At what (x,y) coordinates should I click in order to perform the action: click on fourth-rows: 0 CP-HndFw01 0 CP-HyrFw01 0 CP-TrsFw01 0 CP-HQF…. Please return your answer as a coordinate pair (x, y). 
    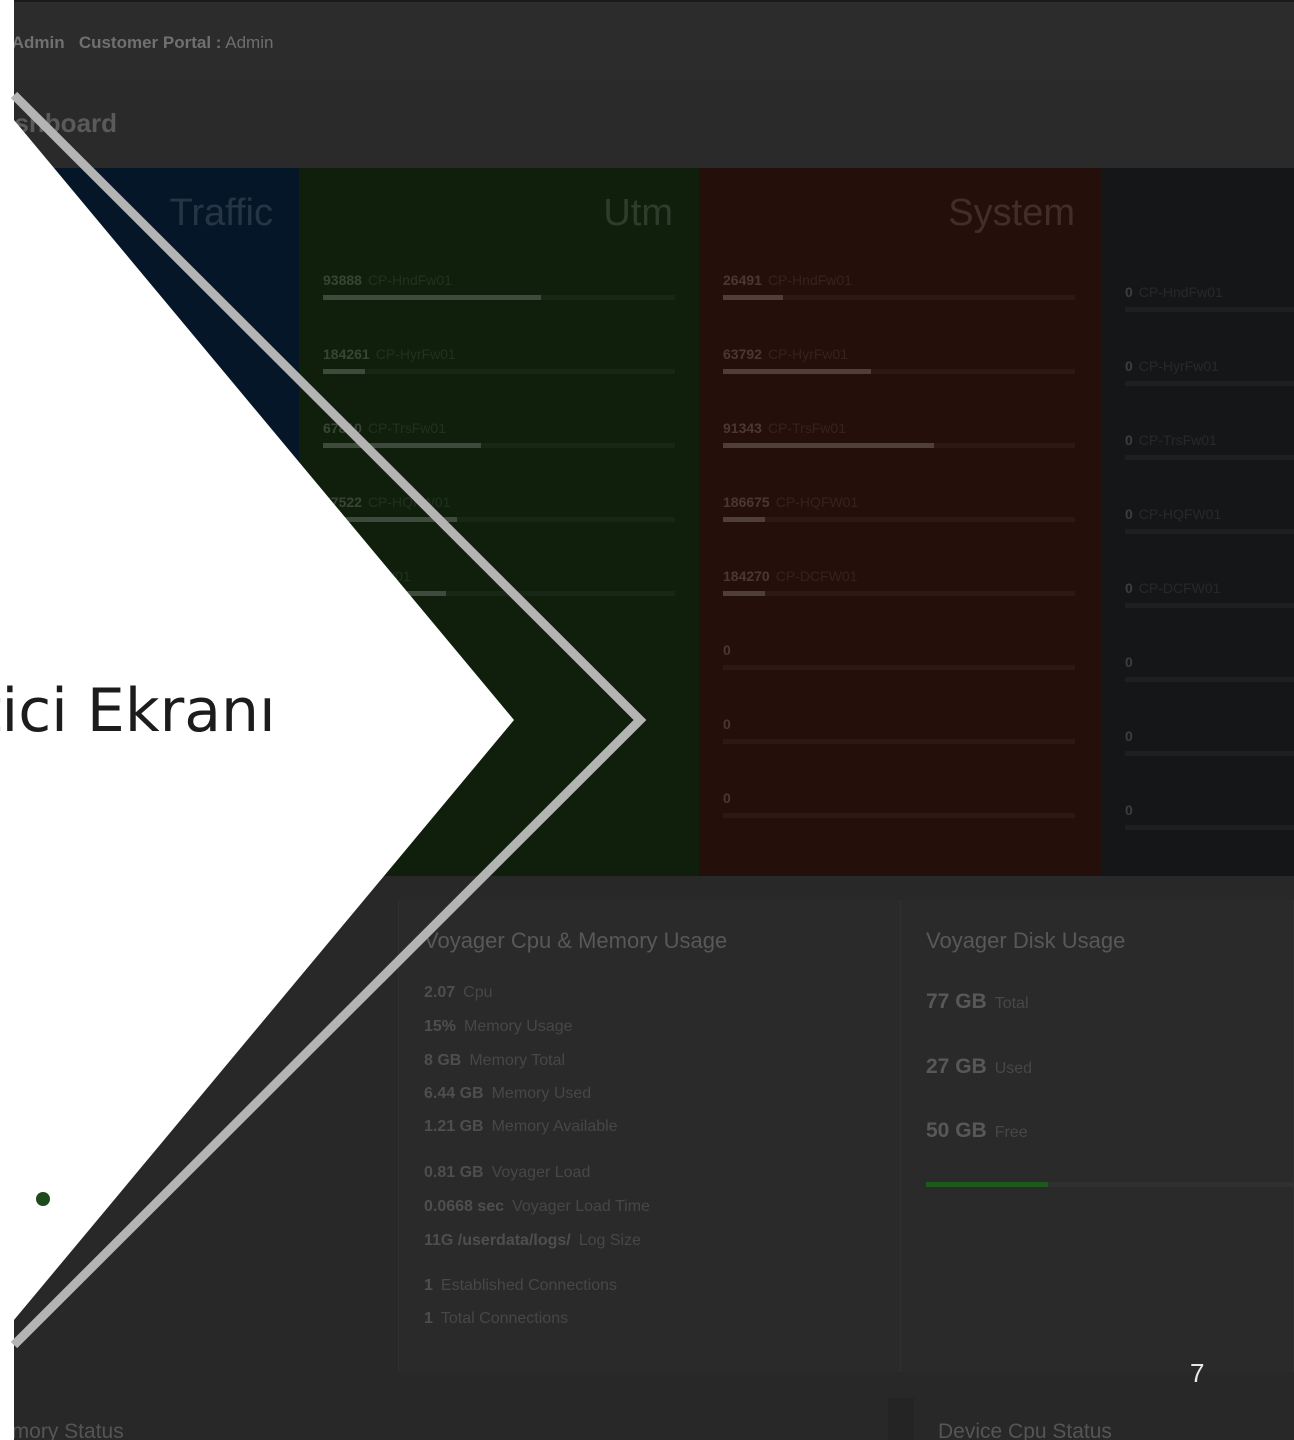
    Looking at the image, I should click on (1209, 580).